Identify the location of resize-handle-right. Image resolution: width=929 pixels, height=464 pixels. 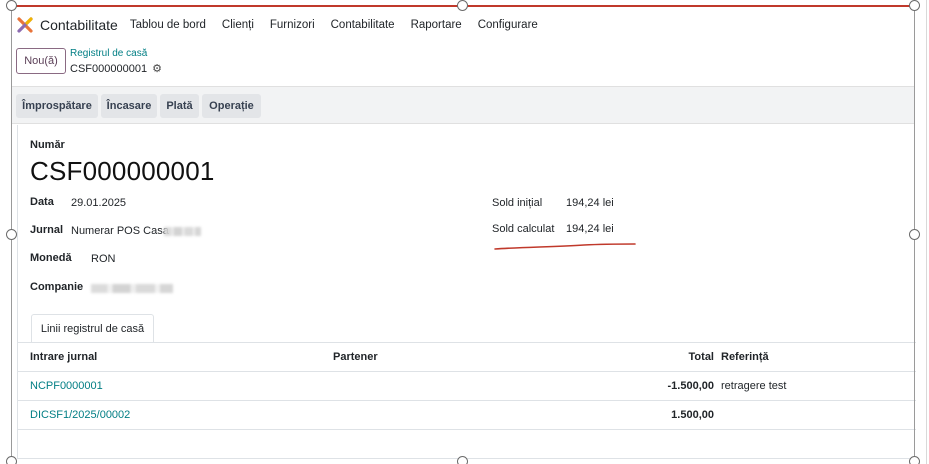
(914, 234).